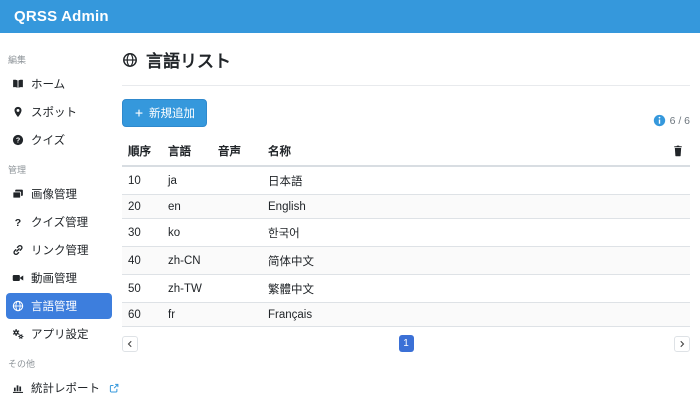  Describe the element at coordinates (54, 195) in the screenshot. I see `sidebar-item-label: 画像管理` at that location.